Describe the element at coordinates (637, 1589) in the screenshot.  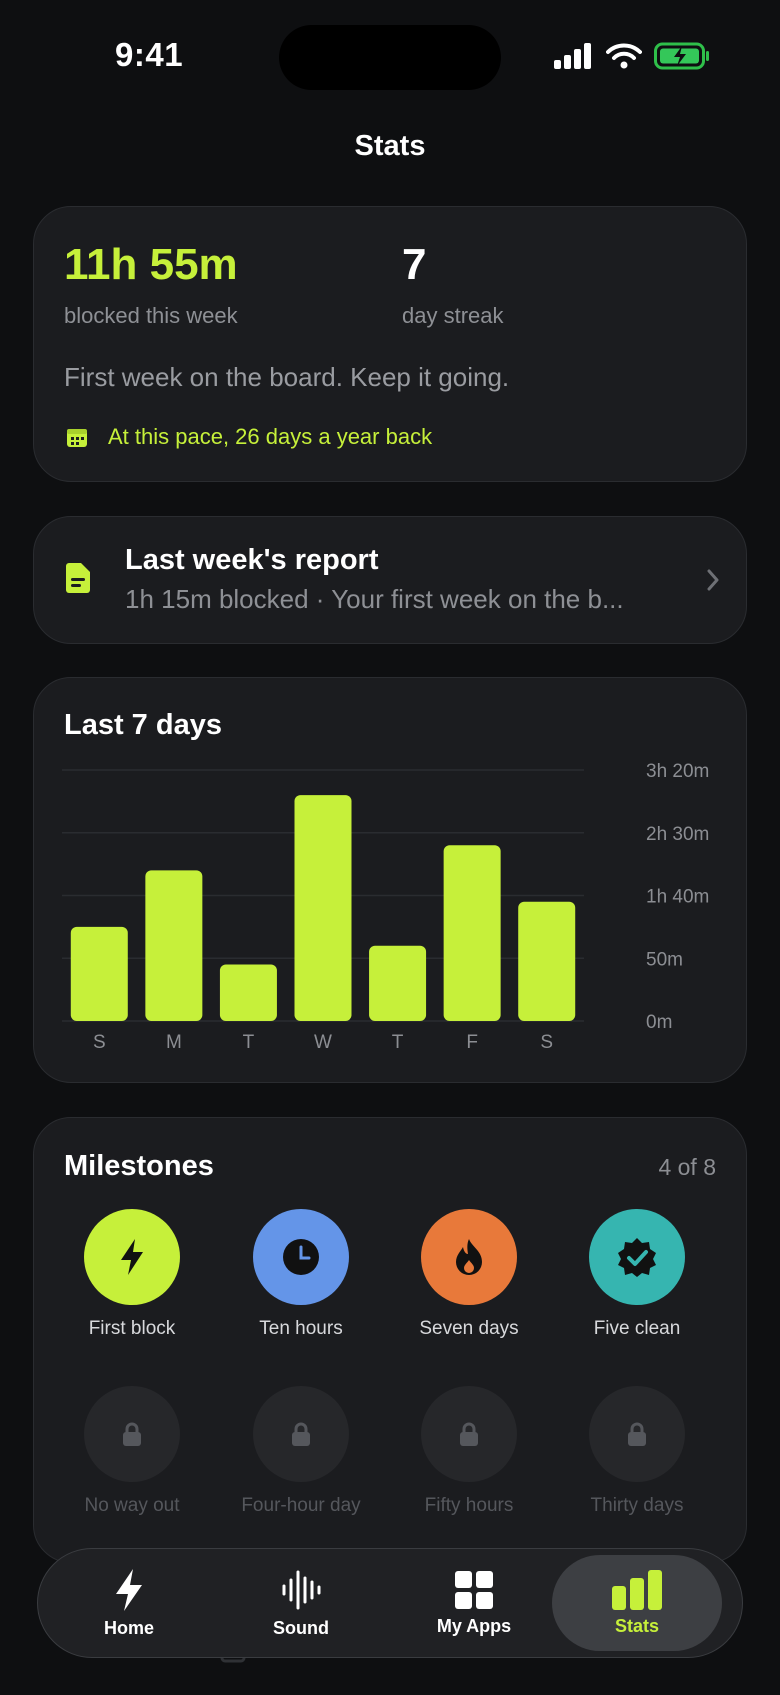
I see `bar-chart-icon` at that location.